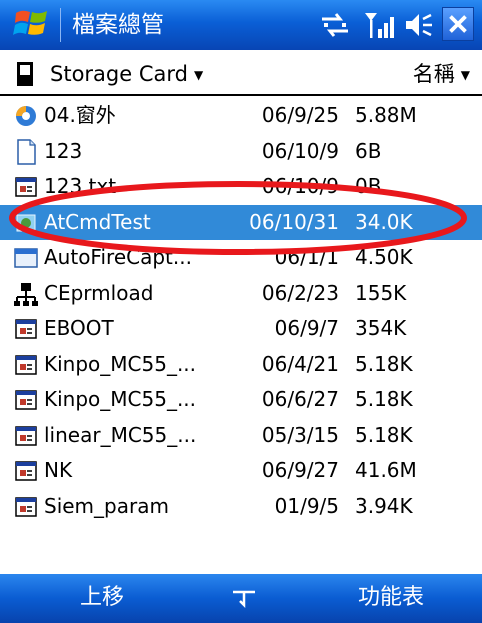 Image resolution: width=482 pixels, height=623 pixels. Describe the element at coordinates (32, 24) in the screenshot. I see `windows-flag-icon` at that location.